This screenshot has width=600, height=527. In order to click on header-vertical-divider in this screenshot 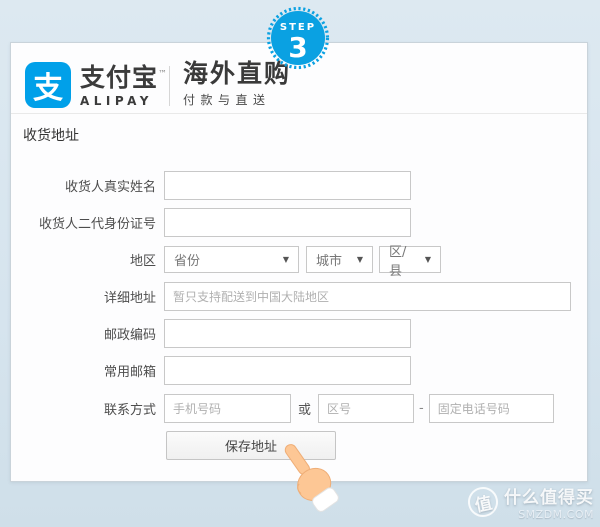, I will do `click(169, 86)`.